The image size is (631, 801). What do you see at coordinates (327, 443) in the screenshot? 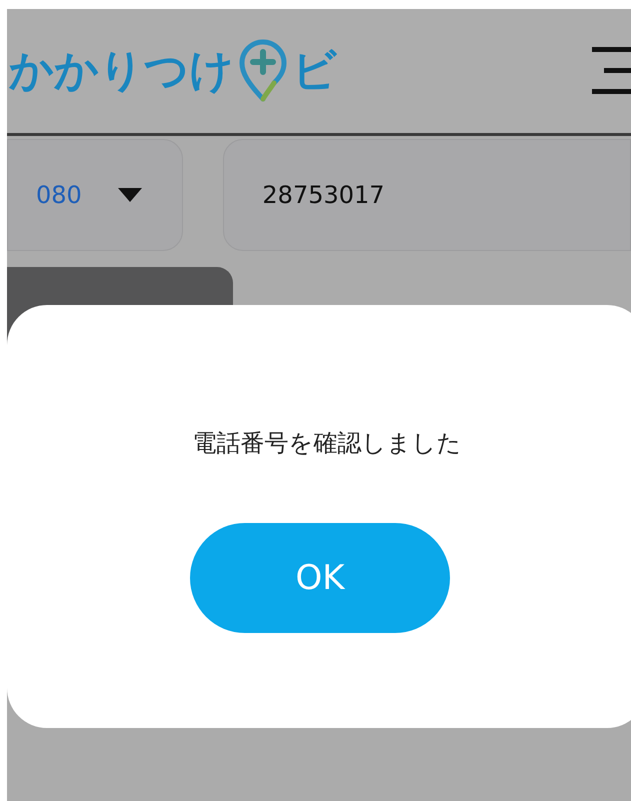
I see `dialog-message: 電話番号を確認しました` at bounding box center [327, 443].